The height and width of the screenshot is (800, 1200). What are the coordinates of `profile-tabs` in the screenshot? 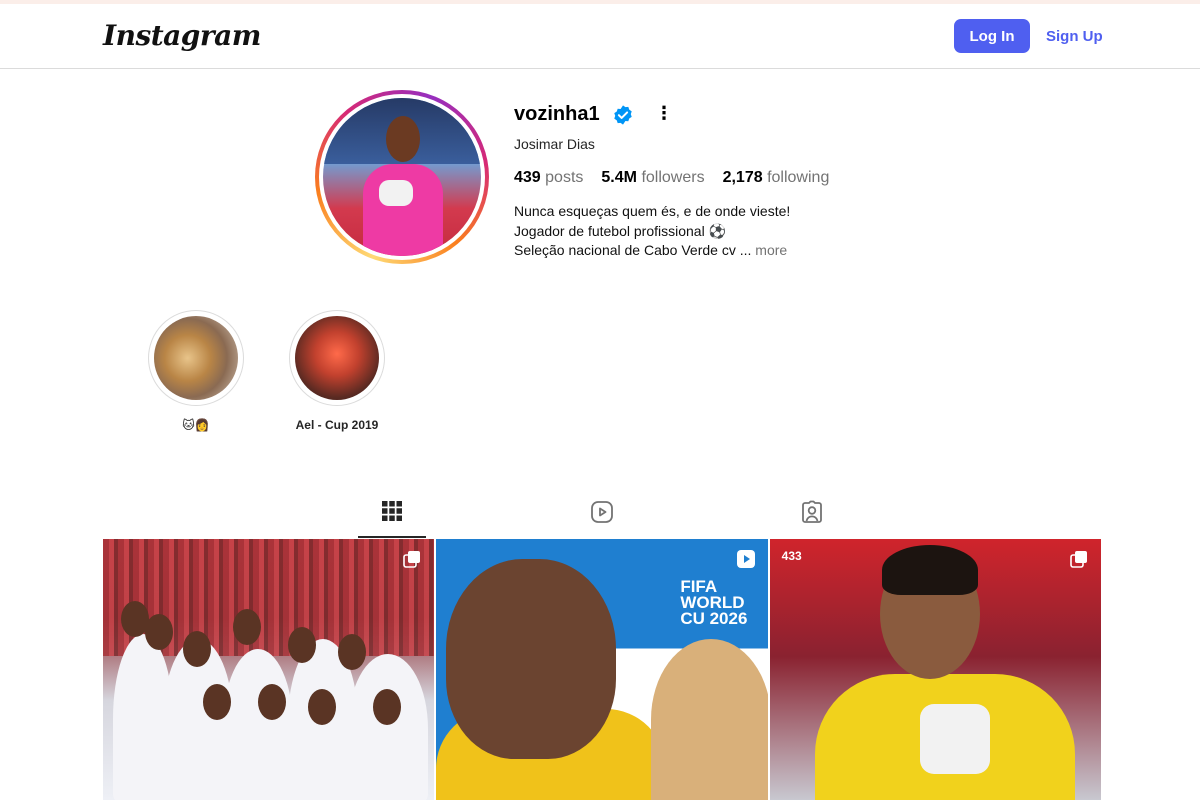 It's located at (602, 518).